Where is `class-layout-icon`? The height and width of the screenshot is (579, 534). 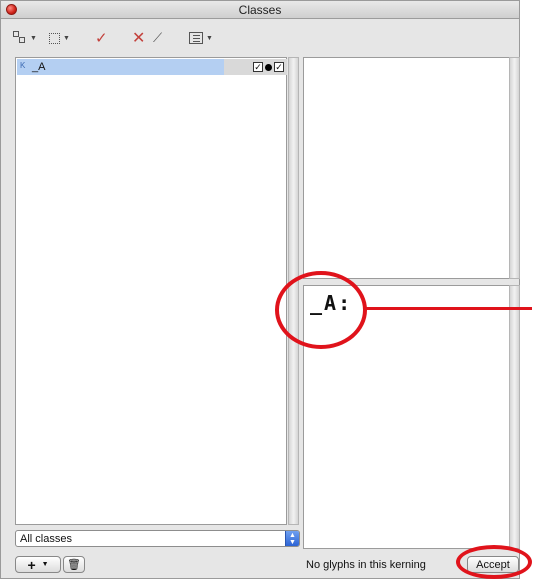
class-layout-icon is located at coordinates (20, 38).